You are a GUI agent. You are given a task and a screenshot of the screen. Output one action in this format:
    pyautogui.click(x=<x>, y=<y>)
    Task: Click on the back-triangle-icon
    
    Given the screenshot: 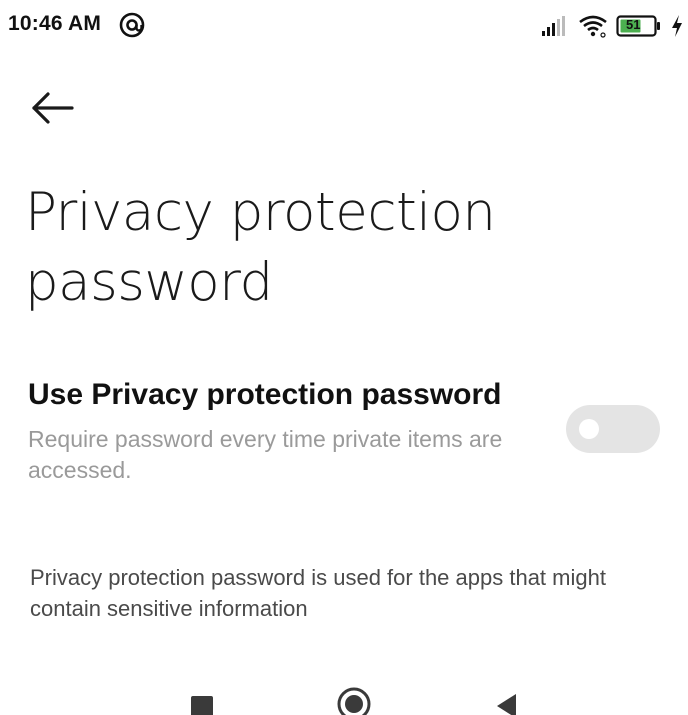 What is the action you would take?
    pyautogui.click(x=506, y=703)
    